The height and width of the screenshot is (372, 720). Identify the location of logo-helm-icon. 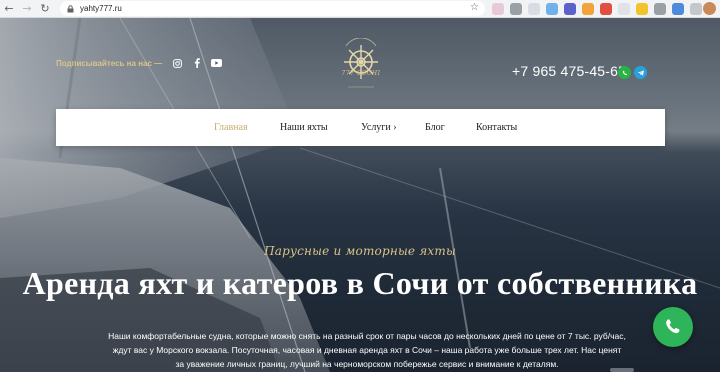
(361, 66).